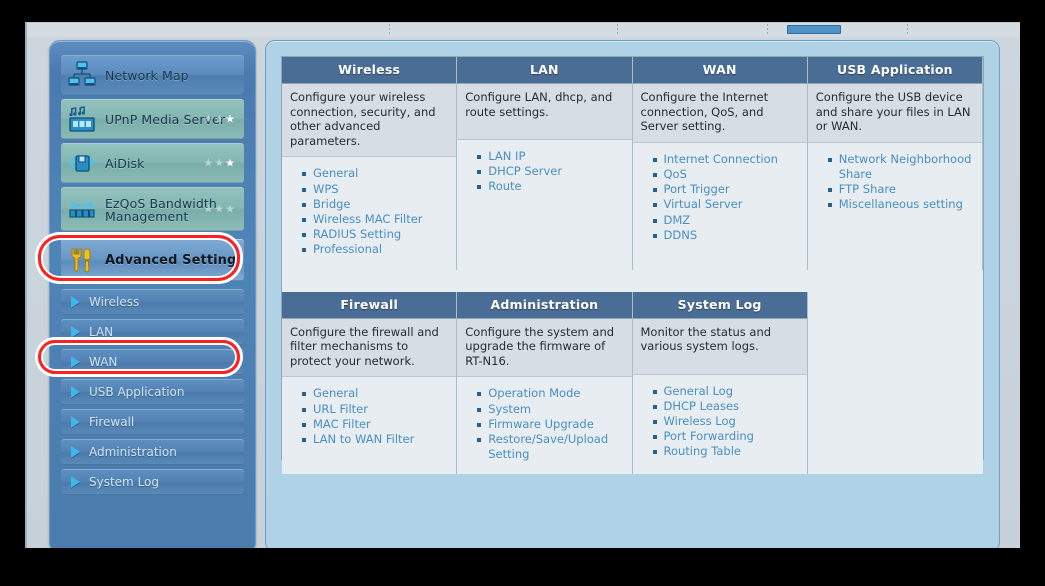 This screenshot has width=1045, height=586. Describe the element at coordinates (152, 302) in the screenshot. I see `sidebar-subitem-wireless: Wireless` at that location.